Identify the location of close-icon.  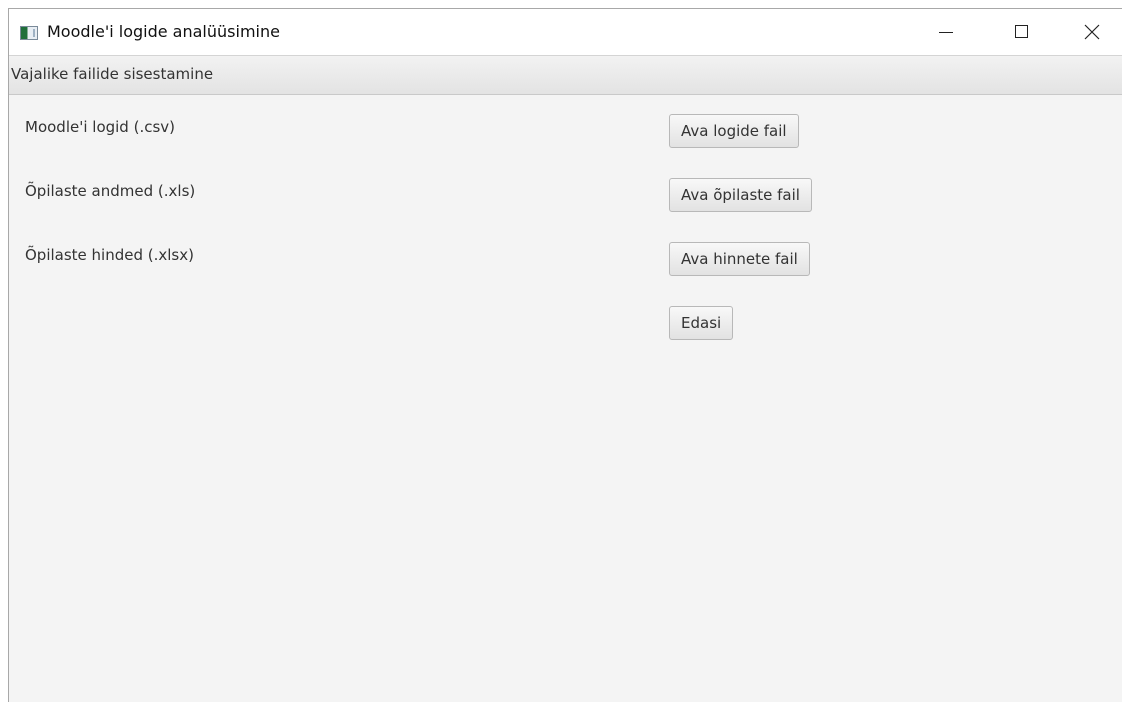
(1092, 32).